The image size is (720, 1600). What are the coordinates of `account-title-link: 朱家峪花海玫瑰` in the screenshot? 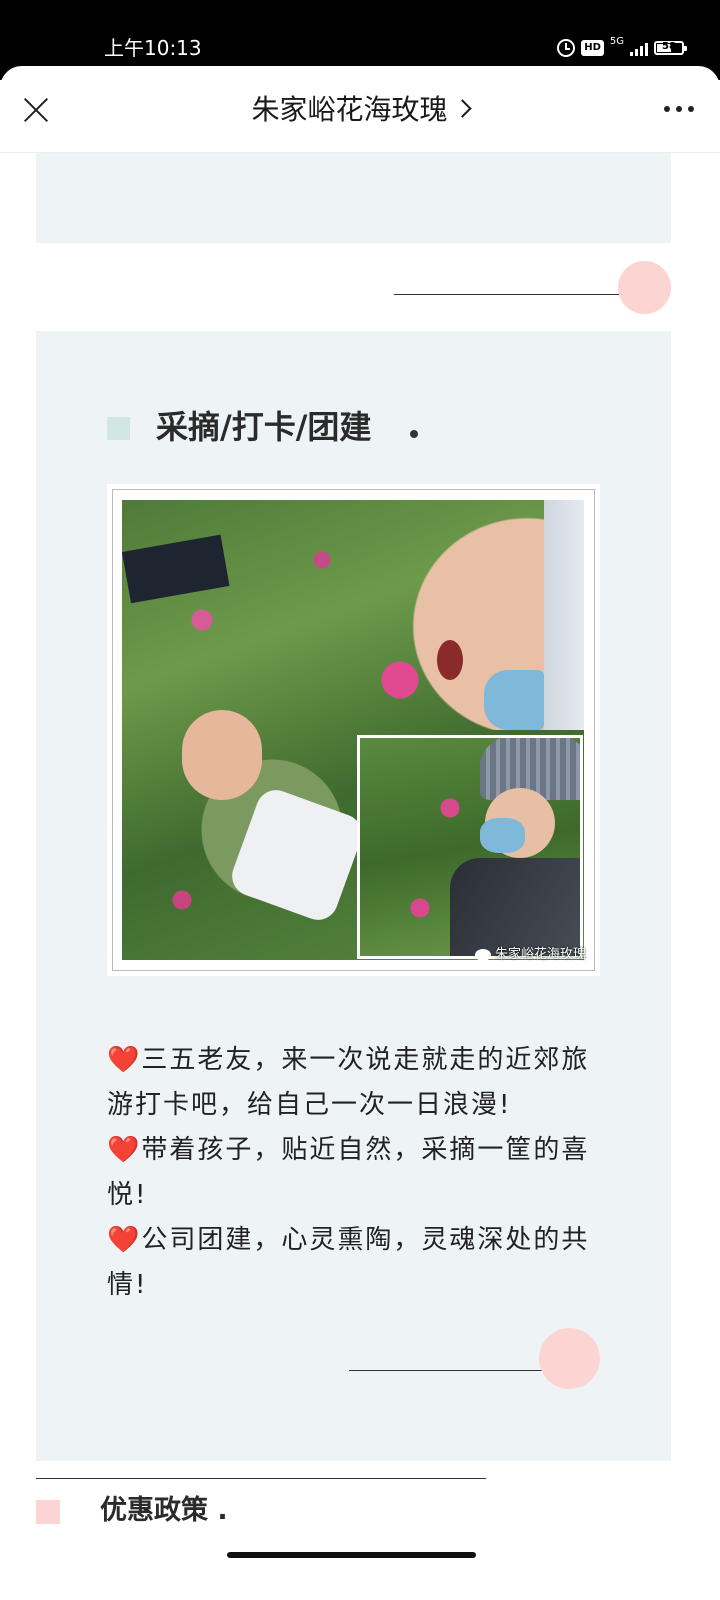 It's located at (360, 110).